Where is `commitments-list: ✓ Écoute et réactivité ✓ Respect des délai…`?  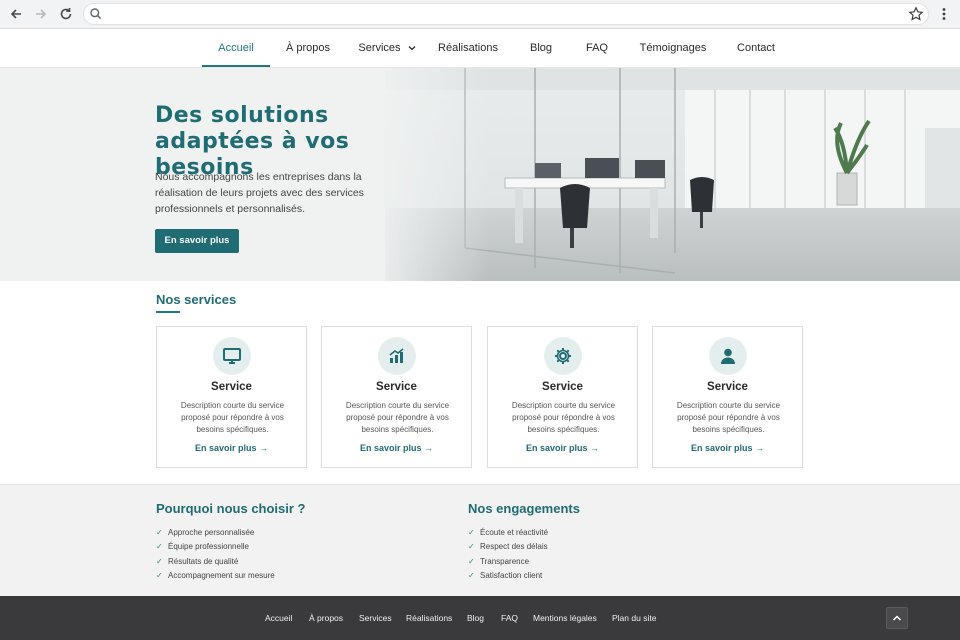
commitments-list: ✓ Écoute et réactivité ✓ Respect des délai… is located at coordinates (508, 554).